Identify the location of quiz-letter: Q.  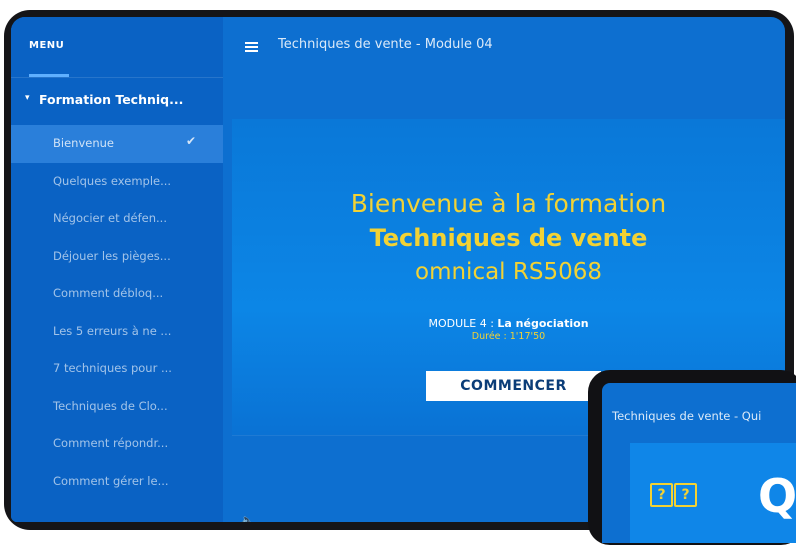
(777, 496).